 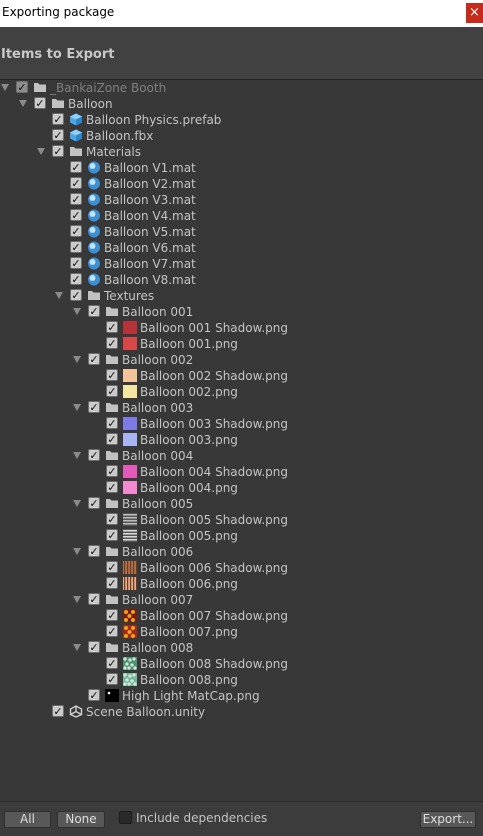 I want to click on tree-row: ✓ Balloon V5.mat, so click(x=241, y=232).